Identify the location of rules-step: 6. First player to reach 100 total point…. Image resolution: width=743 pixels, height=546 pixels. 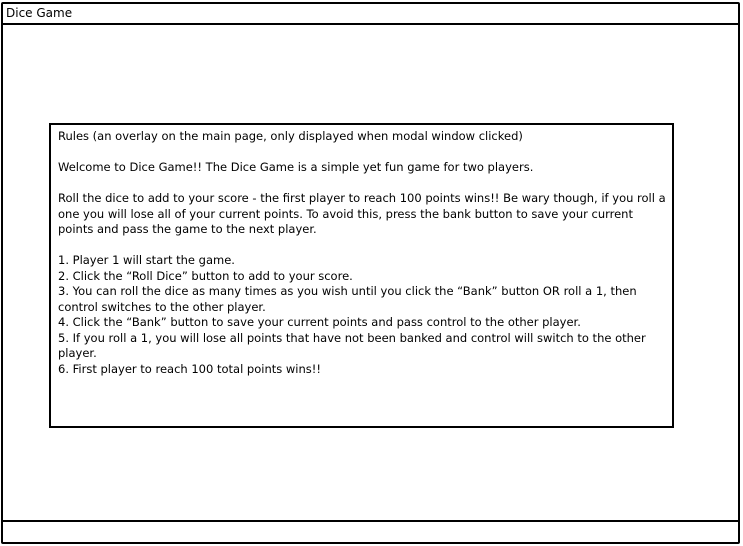
(189, 368).